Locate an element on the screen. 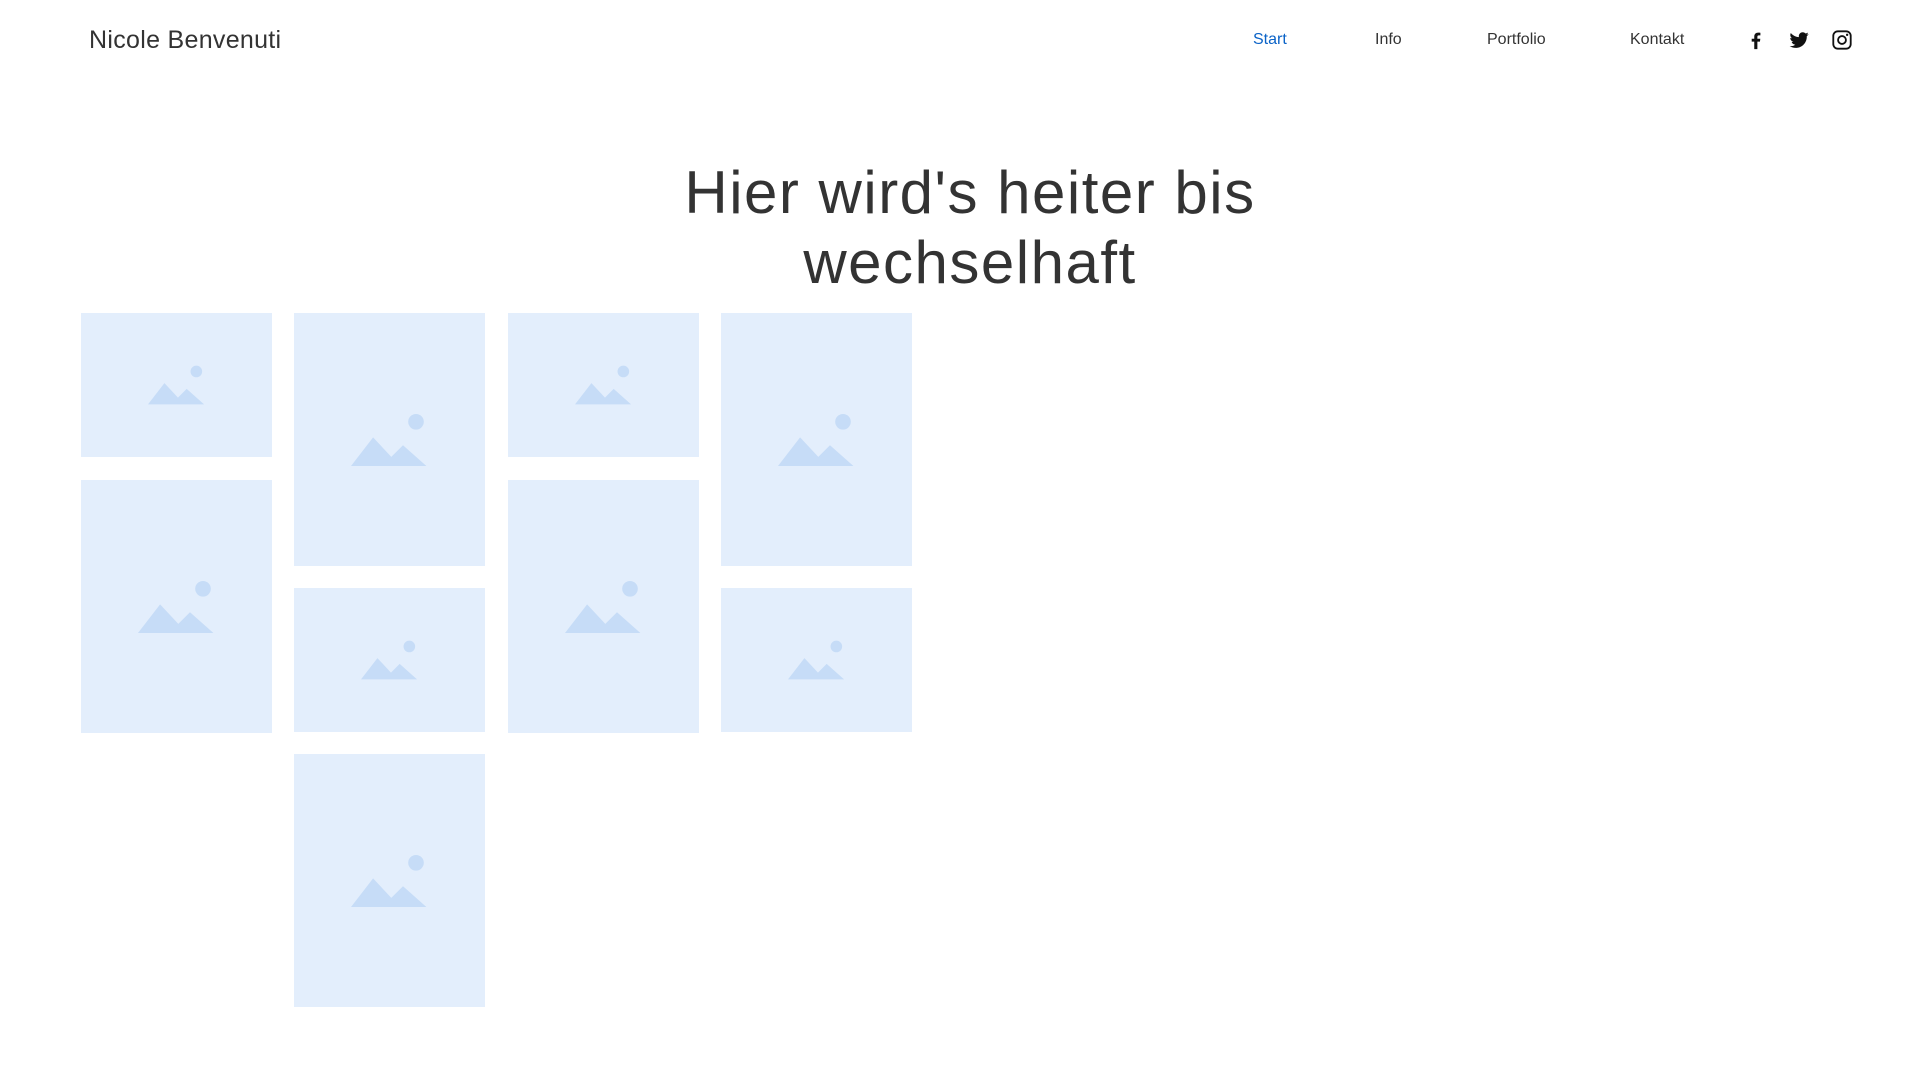 The height and width of the screenshot is (1080, 1920). twitter-icon is located at coordinates (1799, 40).